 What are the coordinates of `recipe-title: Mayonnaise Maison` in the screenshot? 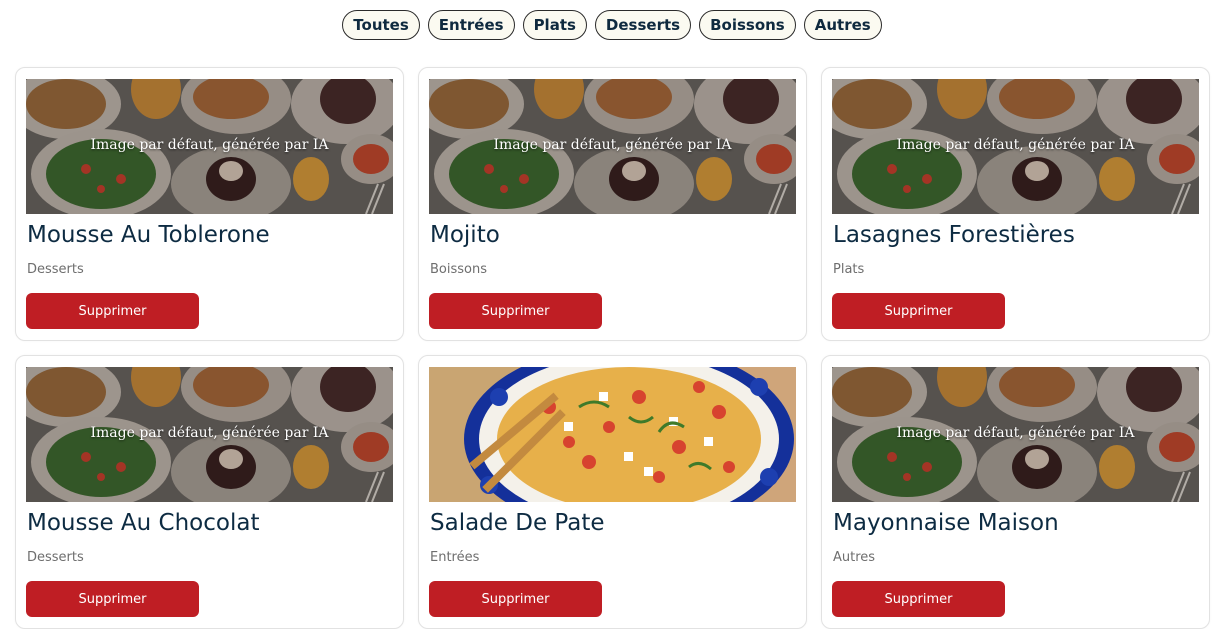 It's located at (946, 523).